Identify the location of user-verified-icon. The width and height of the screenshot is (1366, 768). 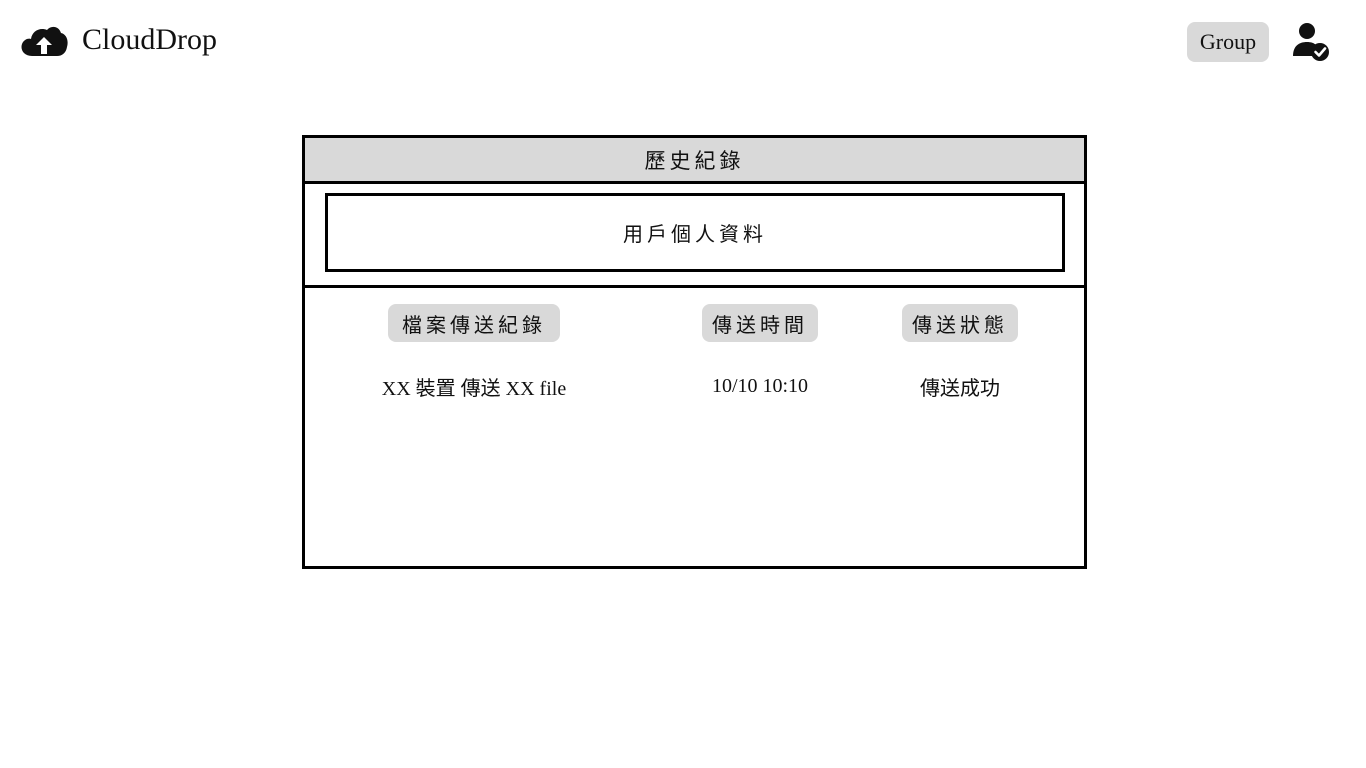
(1310, 43).